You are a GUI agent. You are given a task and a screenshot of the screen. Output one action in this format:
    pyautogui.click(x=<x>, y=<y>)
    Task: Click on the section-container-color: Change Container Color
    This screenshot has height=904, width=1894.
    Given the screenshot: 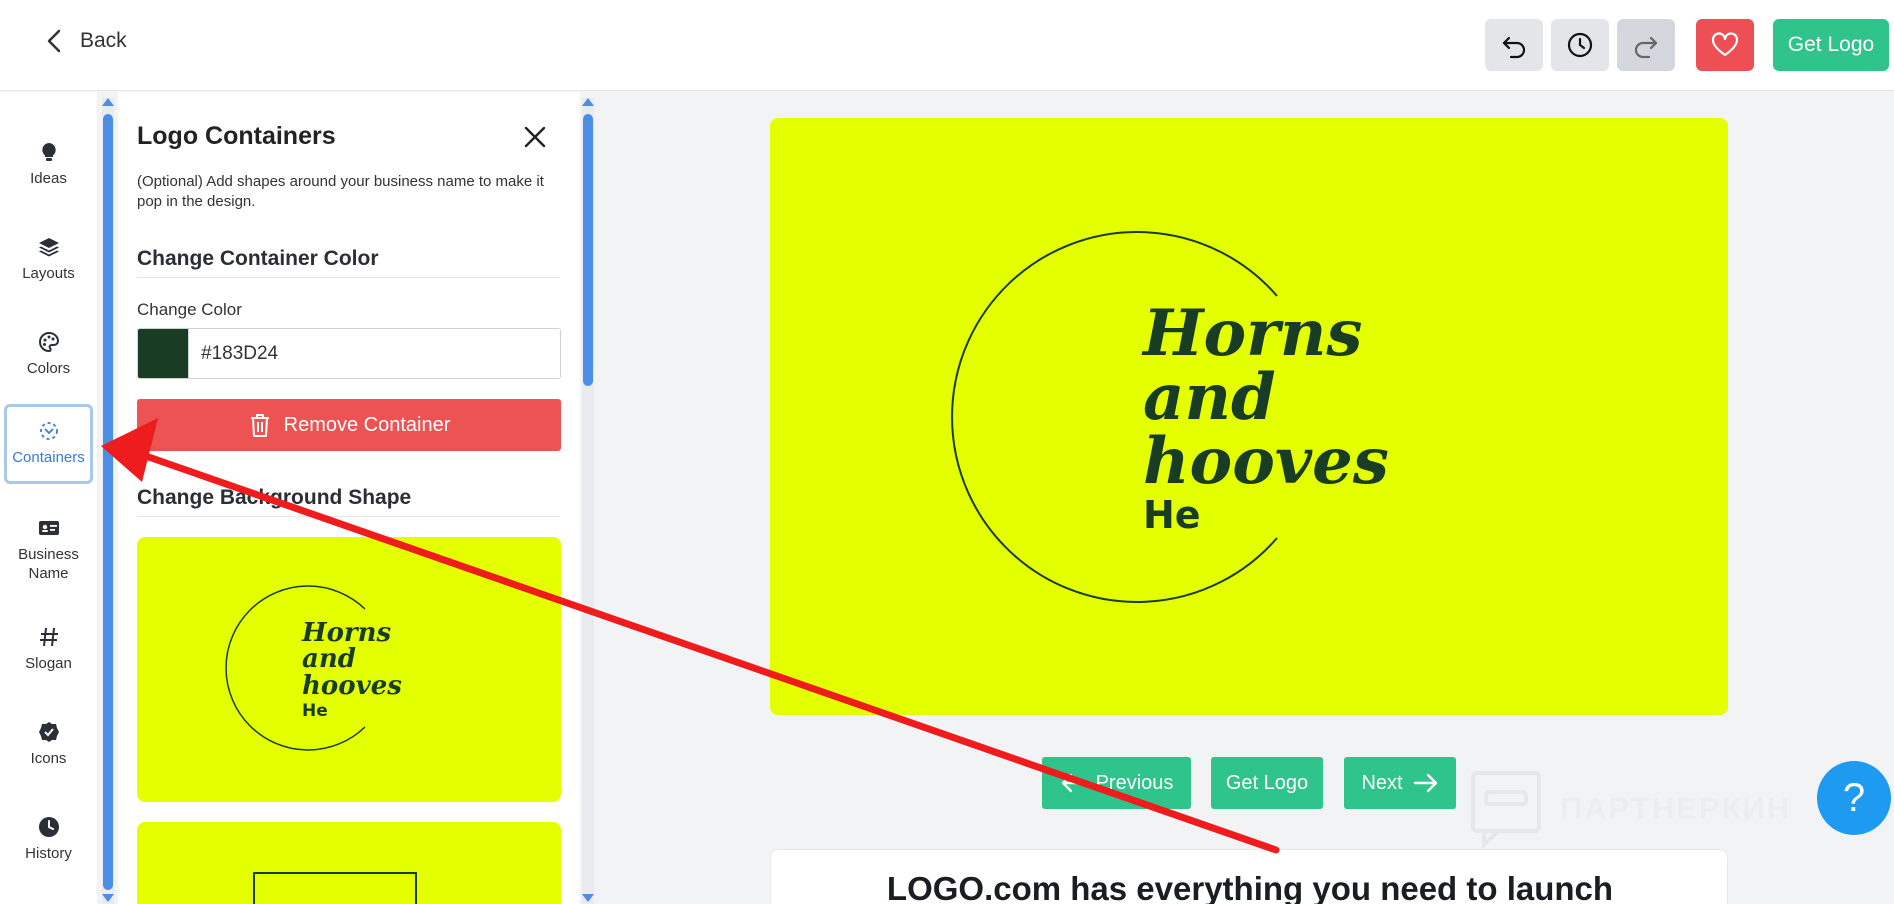 What is the action you would take?
    pyautogui.click(x=258, y=258)
    